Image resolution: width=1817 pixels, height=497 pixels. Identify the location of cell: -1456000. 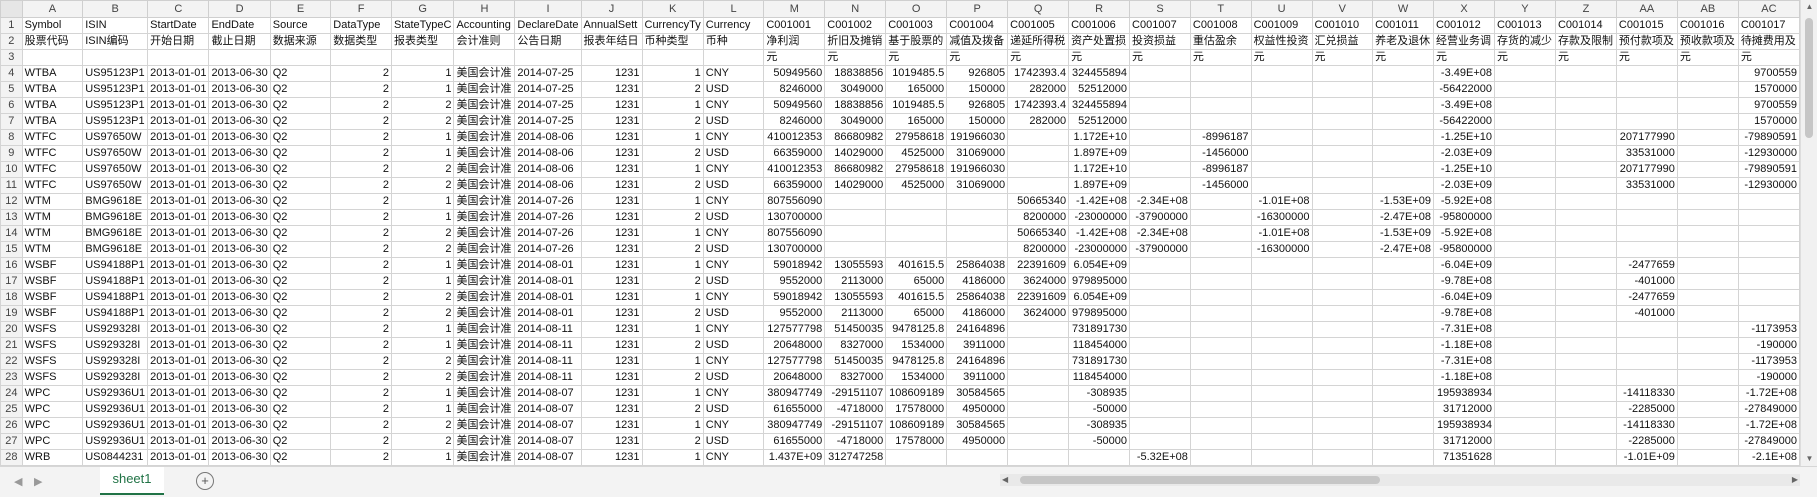
(1220, 185).